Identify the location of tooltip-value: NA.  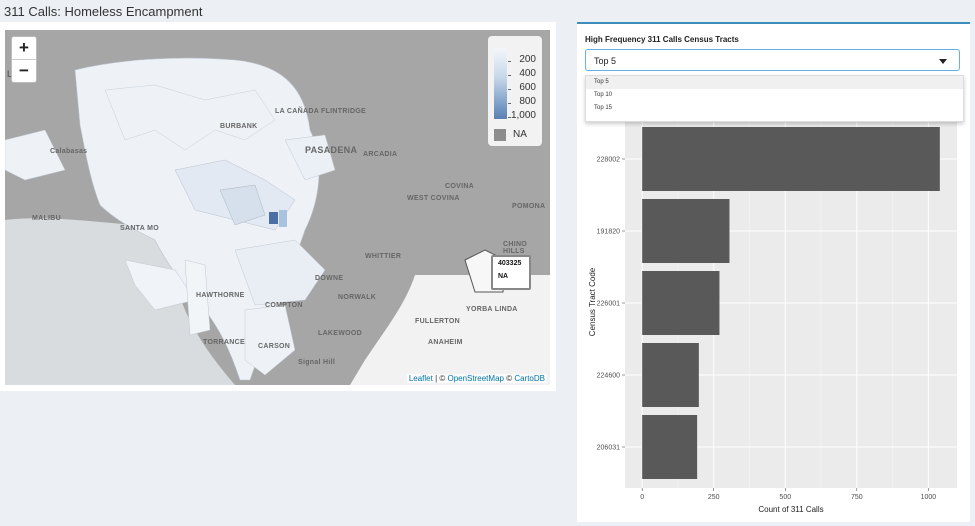
(503, 276).